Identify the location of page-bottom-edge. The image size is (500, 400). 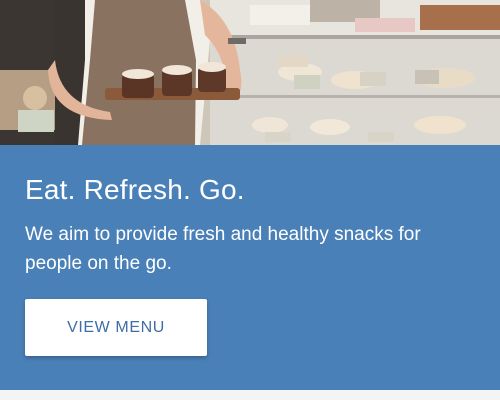
(250, 395).